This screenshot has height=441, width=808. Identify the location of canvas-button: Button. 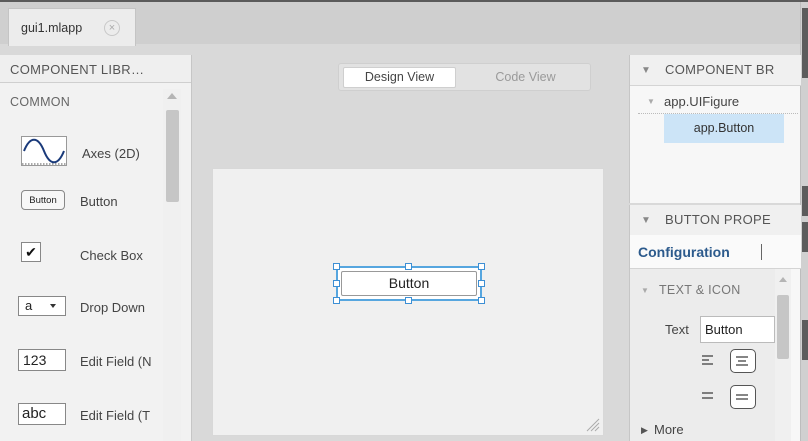
(409, 283).